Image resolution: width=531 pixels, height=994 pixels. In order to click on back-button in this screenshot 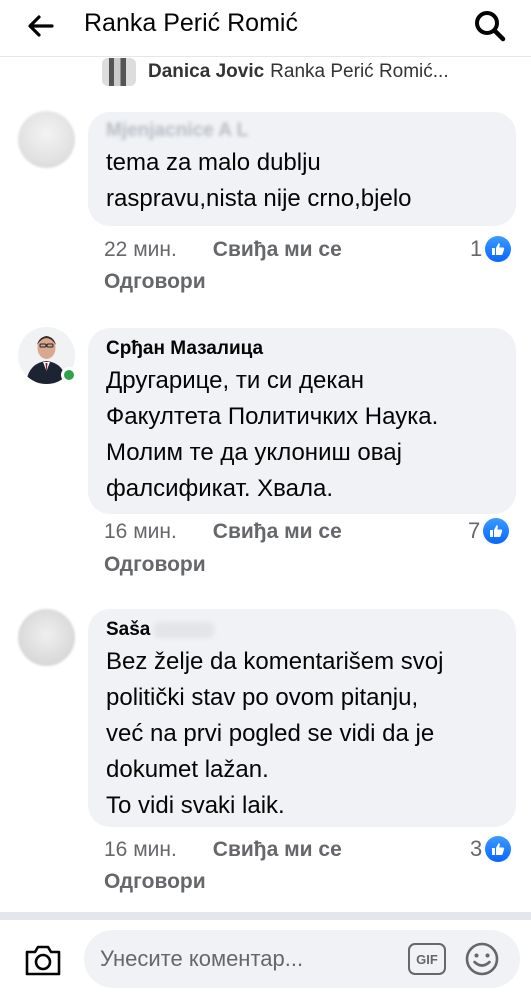, I will do `click(40, 26)`.